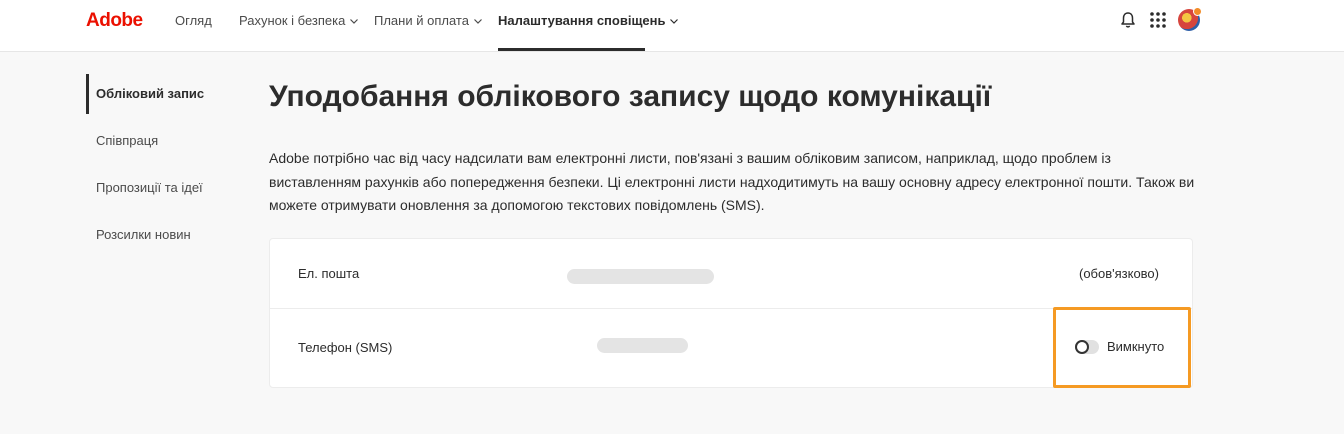 This screenshot has height=434, width=1344. What do you see at coordinates (1197, 11) in the screenshot?
I see `notification-dot` at bounding box center [1197, 11].